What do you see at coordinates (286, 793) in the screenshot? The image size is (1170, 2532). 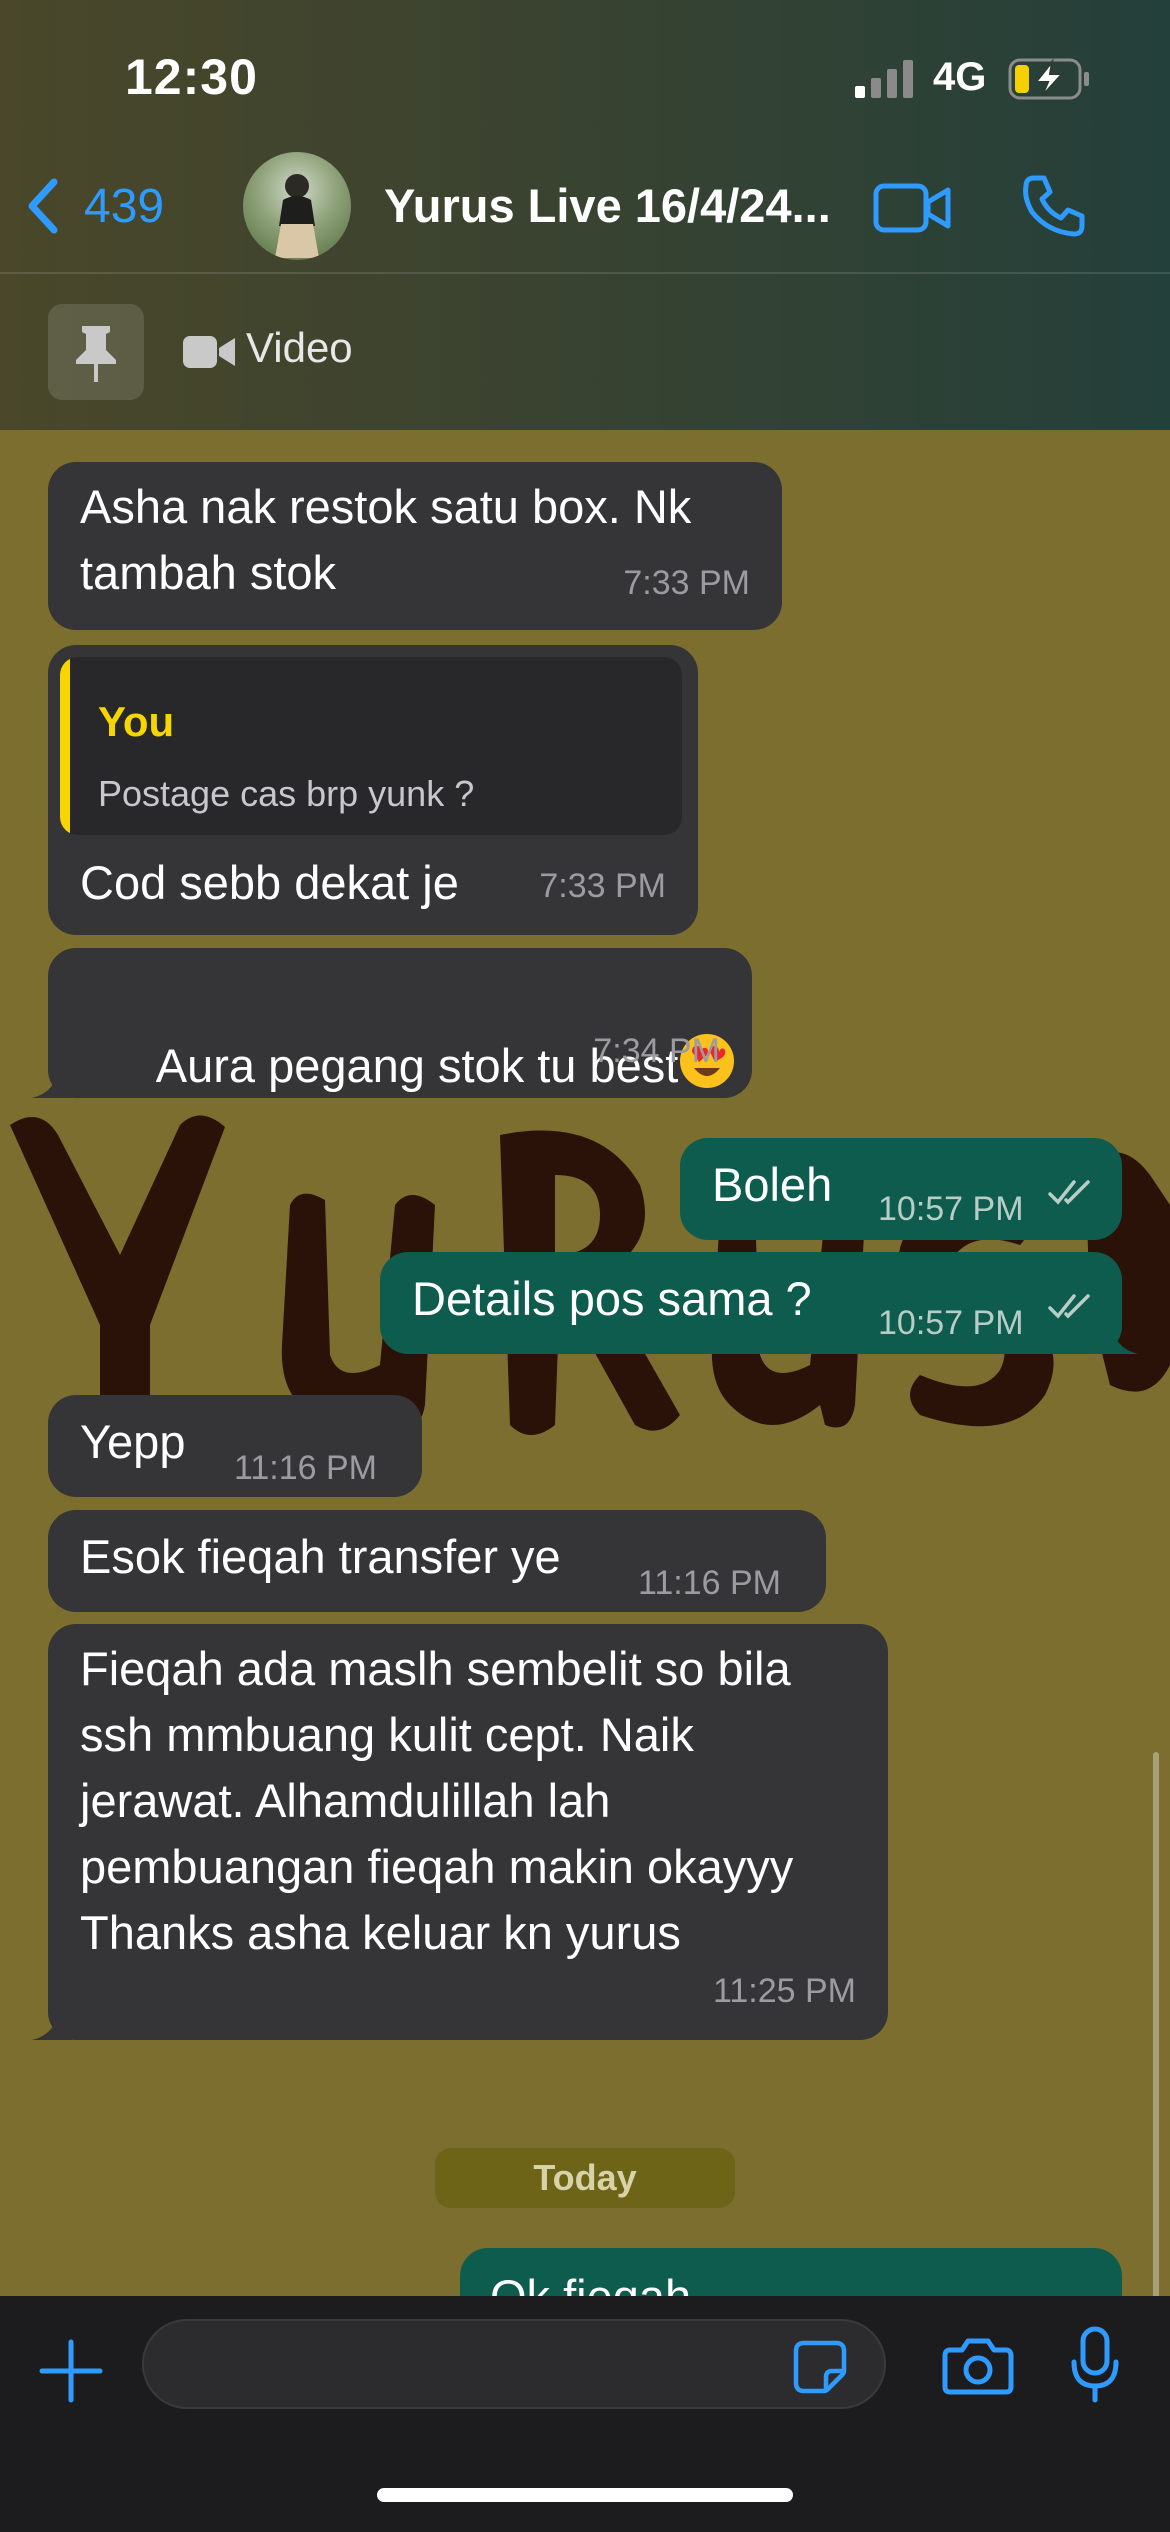 I see `reply-text: Postage cas brp yunk ?` at bounding box center [286, 793].